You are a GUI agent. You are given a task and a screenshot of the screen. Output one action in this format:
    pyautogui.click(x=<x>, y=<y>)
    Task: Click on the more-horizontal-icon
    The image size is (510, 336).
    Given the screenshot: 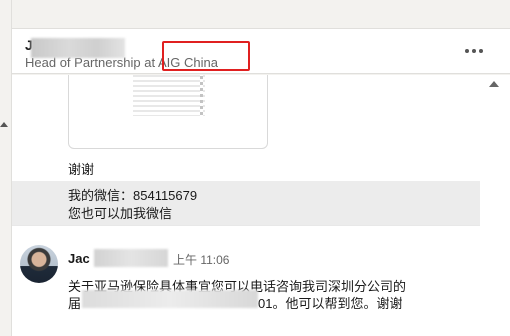 What is the action you would take?
    pyautogui.click(x=467, y=51)
    